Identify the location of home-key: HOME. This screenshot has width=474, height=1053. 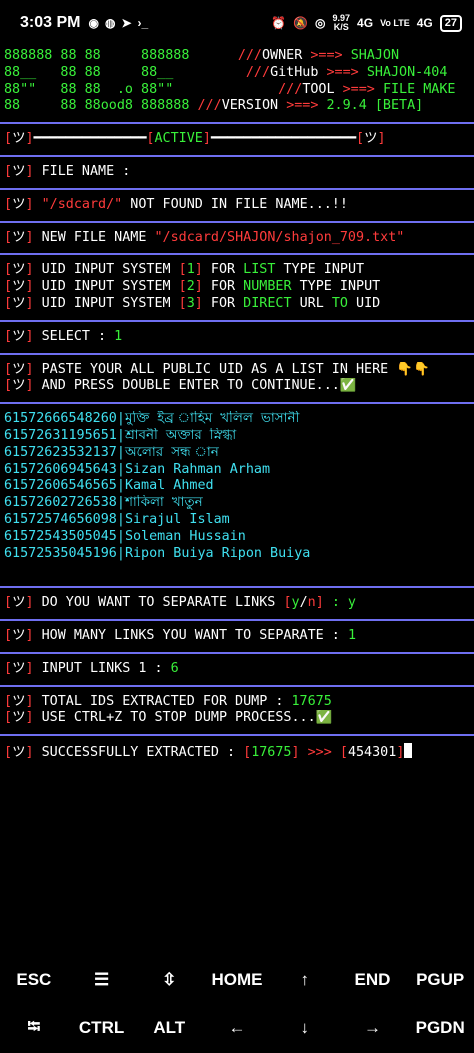
(237, 980).